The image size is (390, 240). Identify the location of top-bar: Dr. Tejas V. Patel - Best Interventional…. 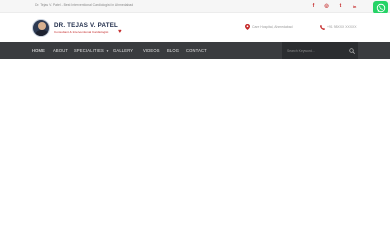
(195, 7).